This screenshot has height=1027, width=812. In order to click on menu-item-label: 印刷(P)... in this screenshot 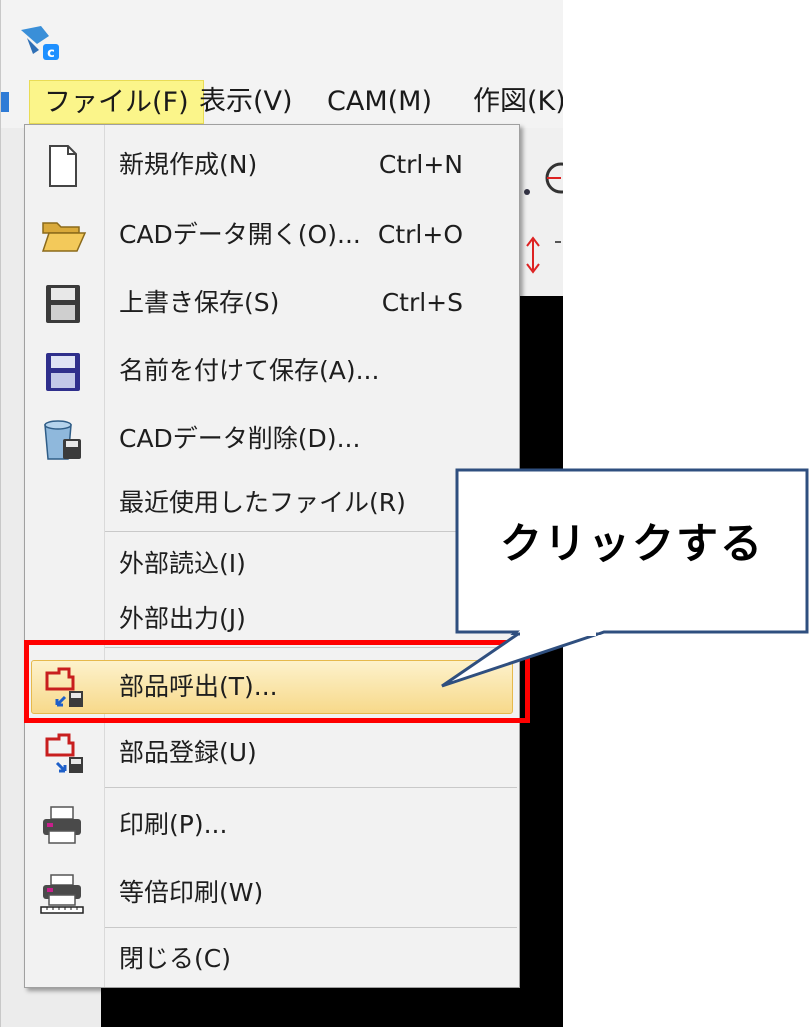, I will do `click(173, 824)`.